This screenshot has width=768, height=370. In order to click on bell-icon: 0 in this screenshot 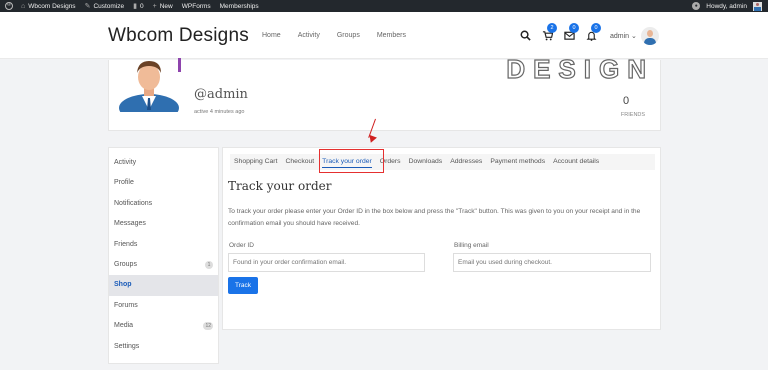, I will do `click(593, 32)`.